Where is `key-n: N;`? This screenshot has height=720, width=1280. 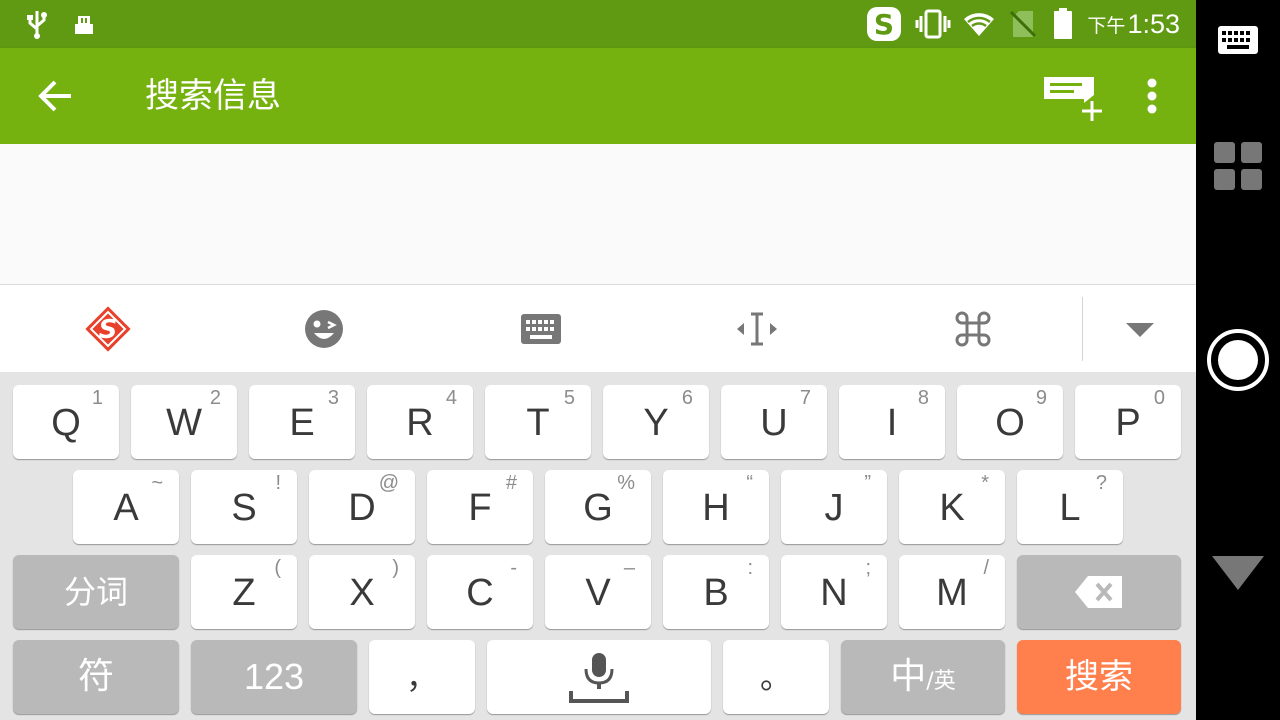 key-n: N; is located at coordinates (834, 592).